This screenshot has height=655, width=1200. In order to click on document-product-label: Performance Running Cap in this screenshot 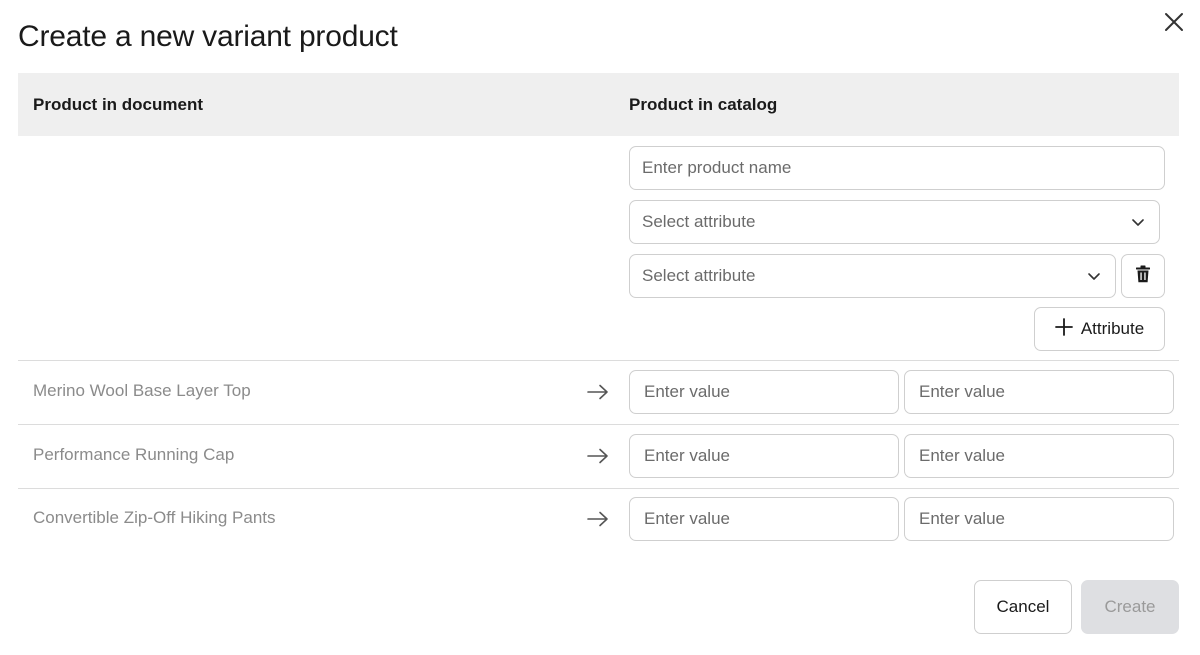, I will do `click(134, 454)`.